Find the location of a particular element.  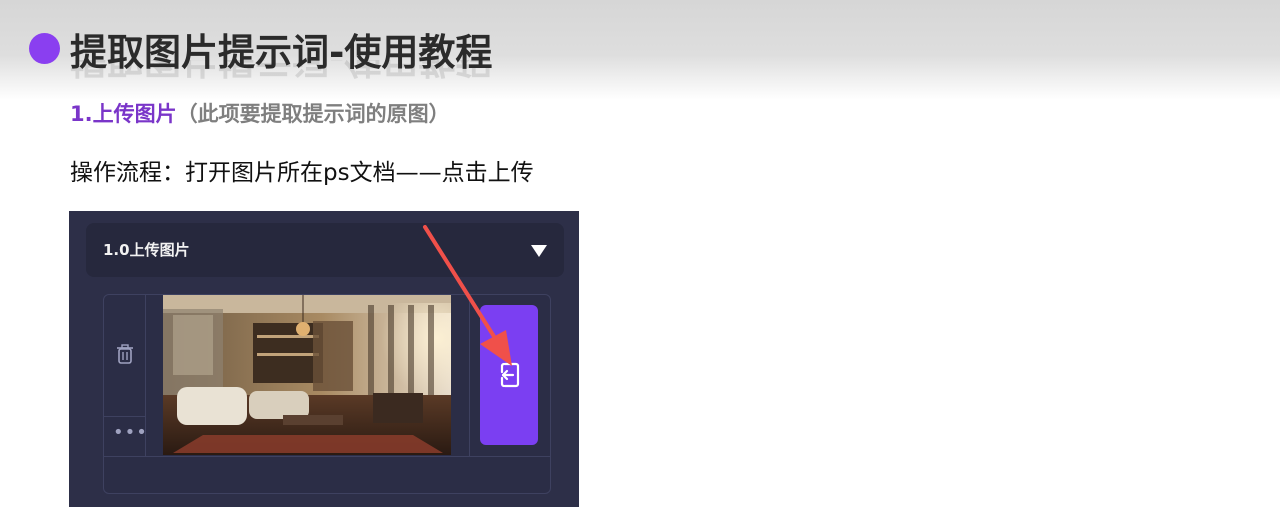

section-heading-note: （此项要提取提示词的原图） is located at coordinates (313, 114).